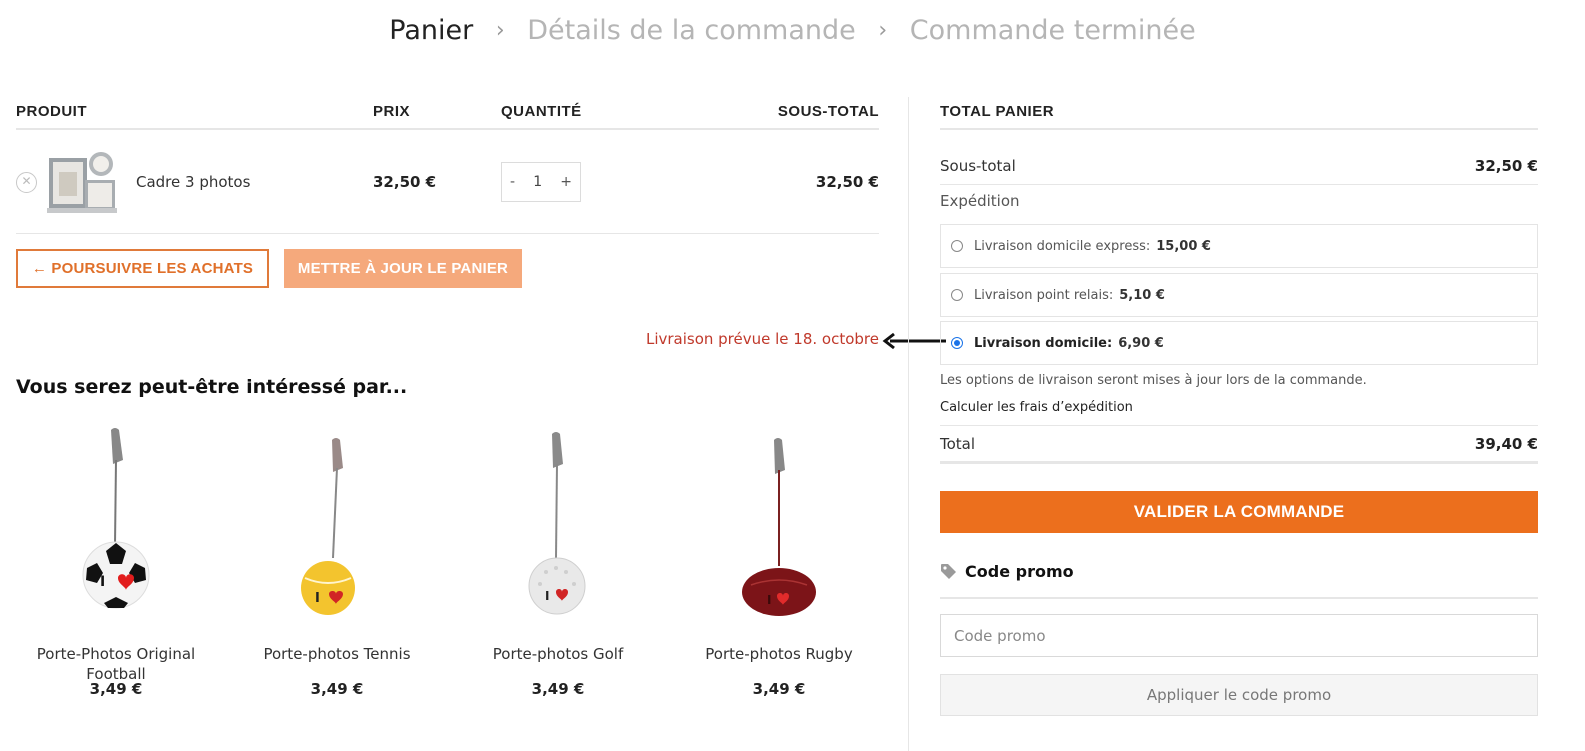  What do you see at coordinates (1019, 571) in the screenshot?
I see `promo-heading-label: Code promo` at bounding box center [1019, 571].